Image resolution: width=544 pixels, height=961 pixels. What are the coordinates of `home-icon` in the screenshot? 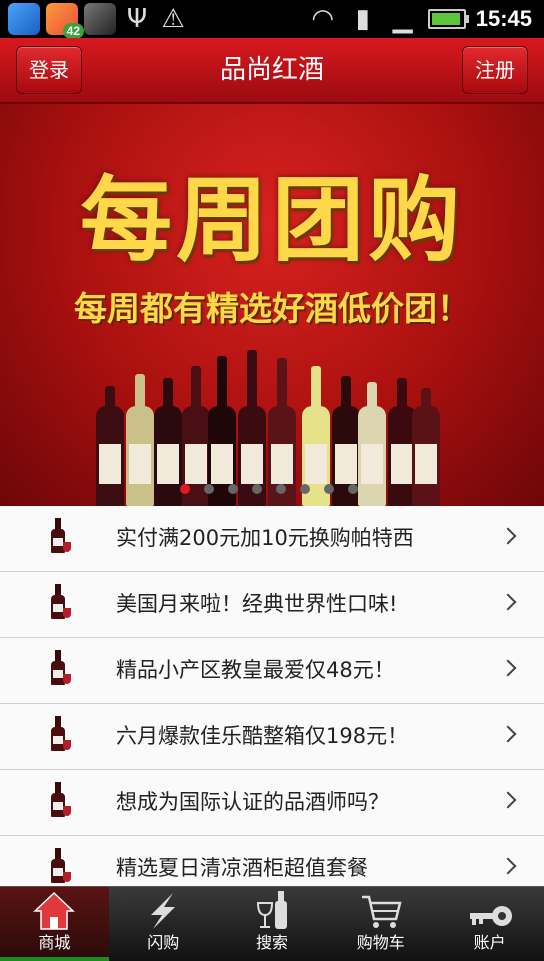 It's located at (54, 909).